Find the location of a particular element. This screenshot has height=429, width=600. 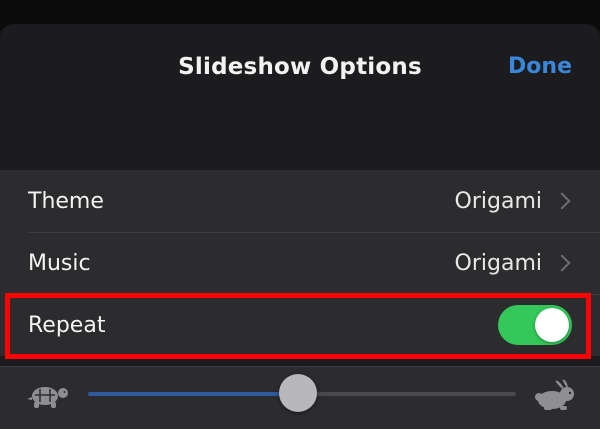

music-row: Music Origami is located at coordinates (300, 263).